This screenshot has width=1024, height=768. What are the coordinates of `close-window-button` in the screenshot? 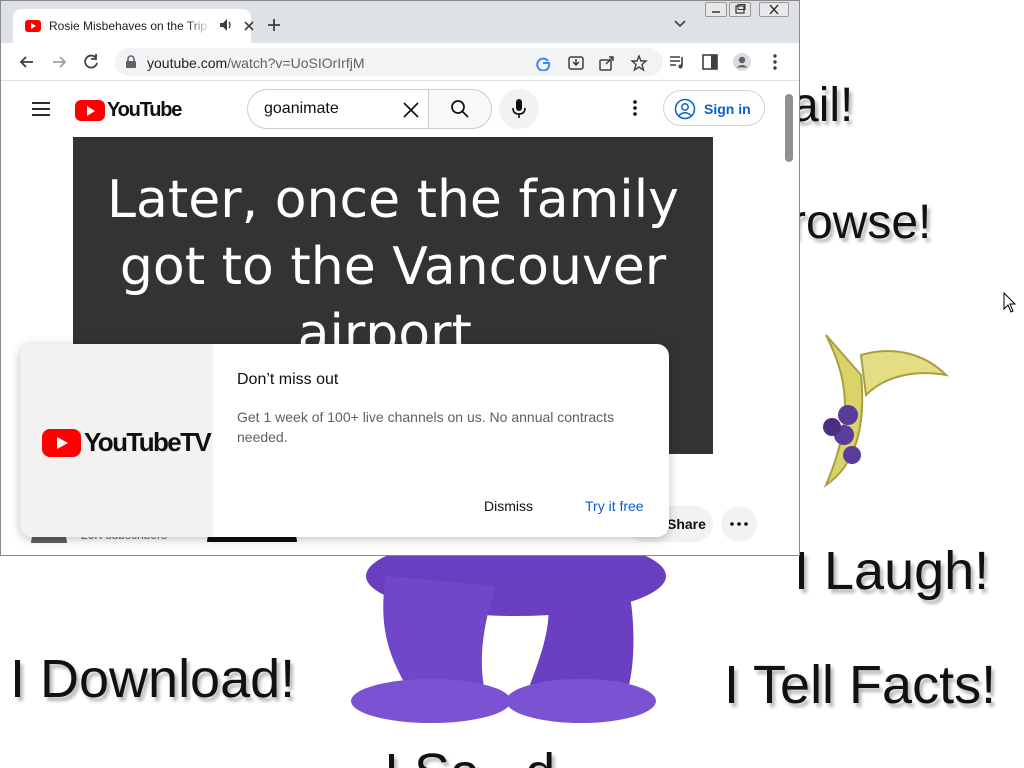 It's located at (774, 9).